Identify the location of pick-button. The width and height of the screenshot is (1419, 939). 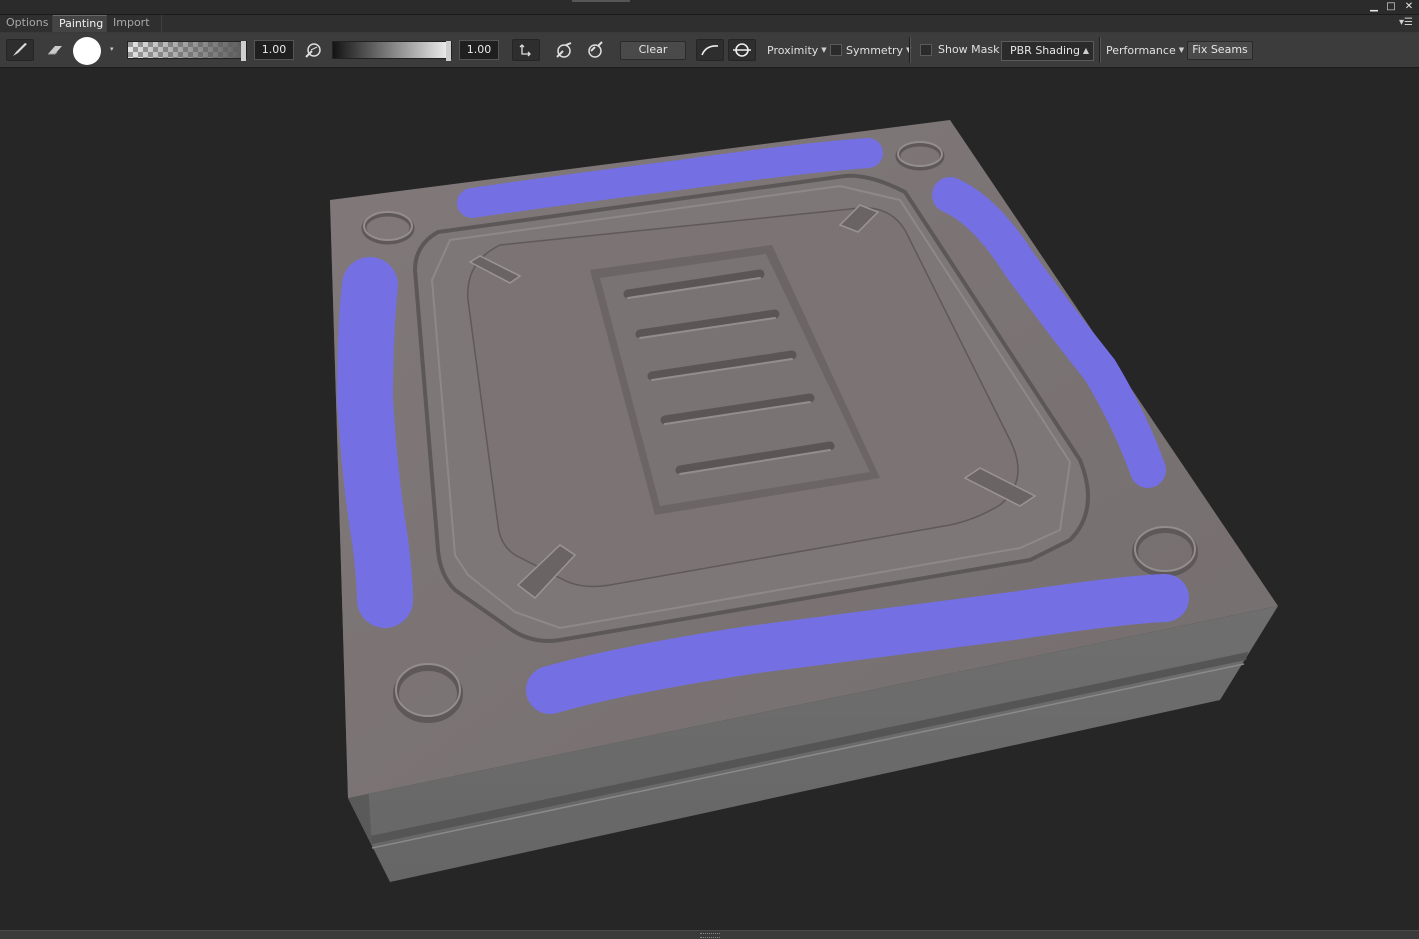
(564, 50).